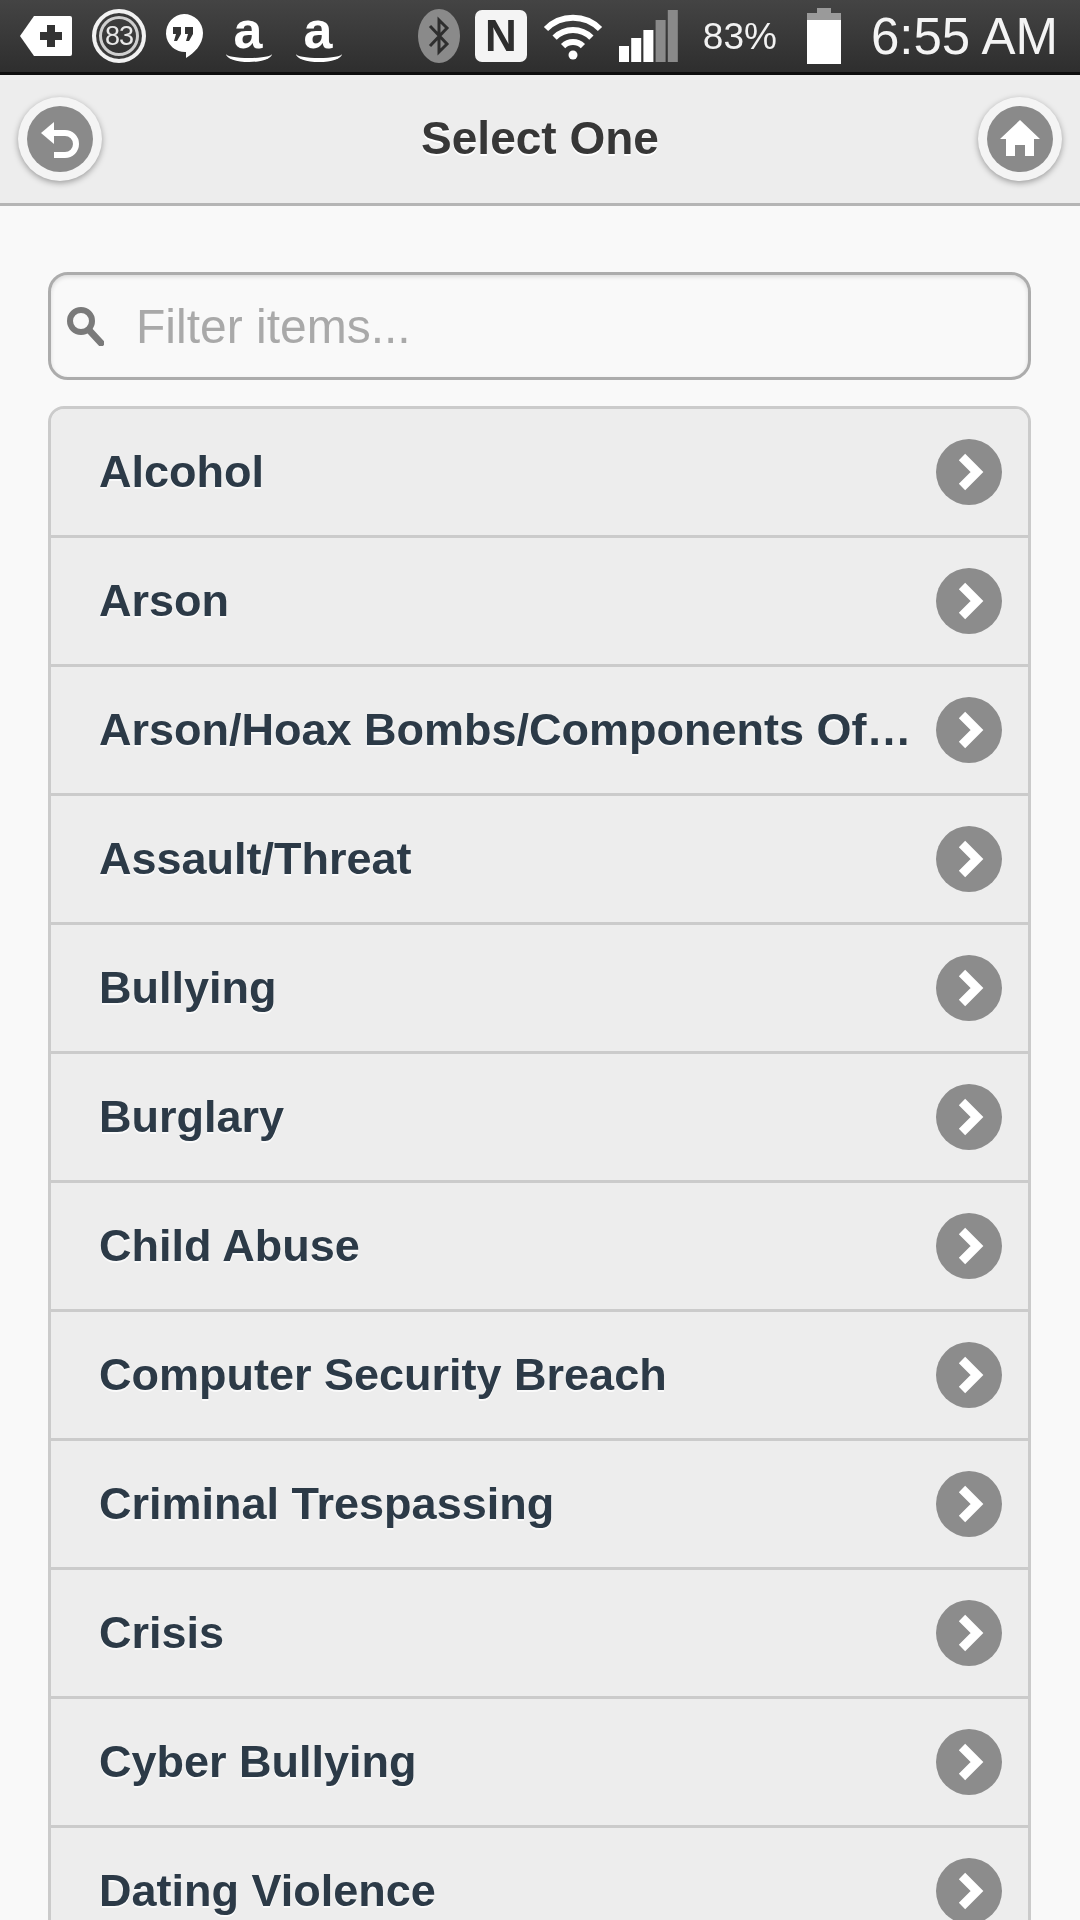 This screenshot has width=1080, height=1920. What do you see at coordinates (540, 139) in the screenshot?
I see `page-title: Select One` at bounding box center [540, 139].